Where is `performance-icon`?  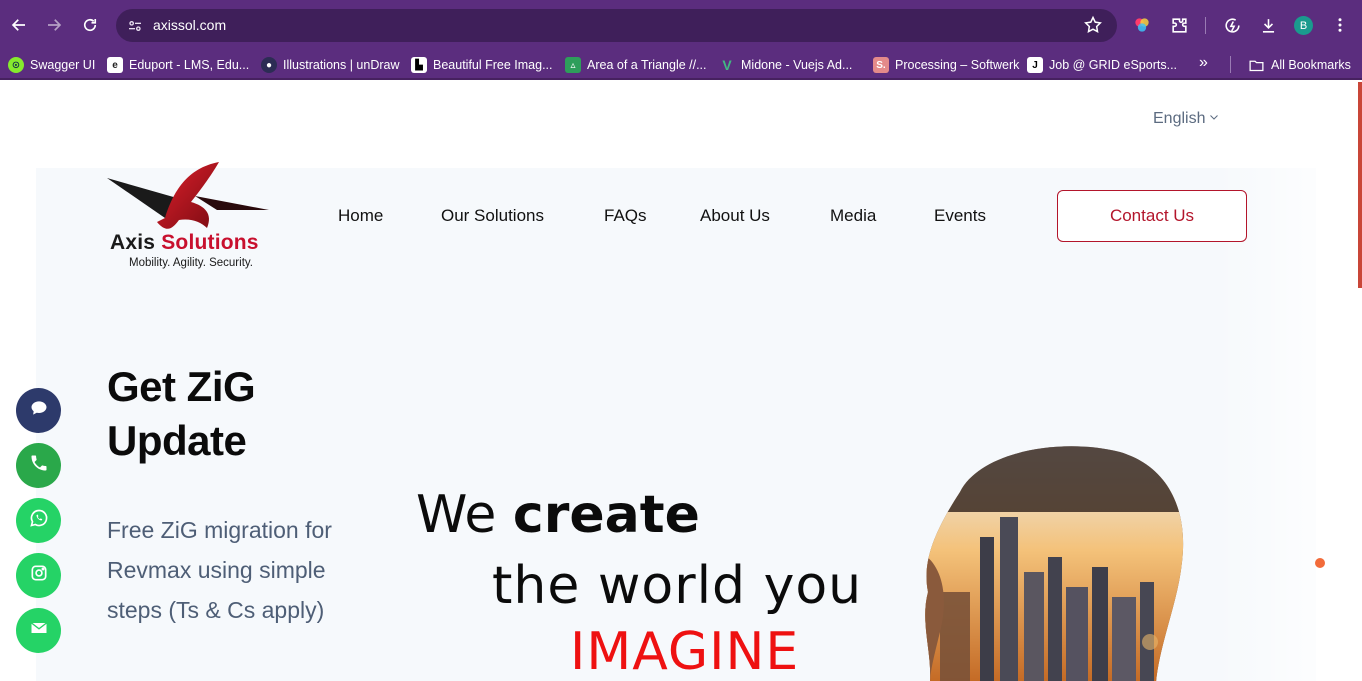 performance-icon is located at coordinates (1232, 25).